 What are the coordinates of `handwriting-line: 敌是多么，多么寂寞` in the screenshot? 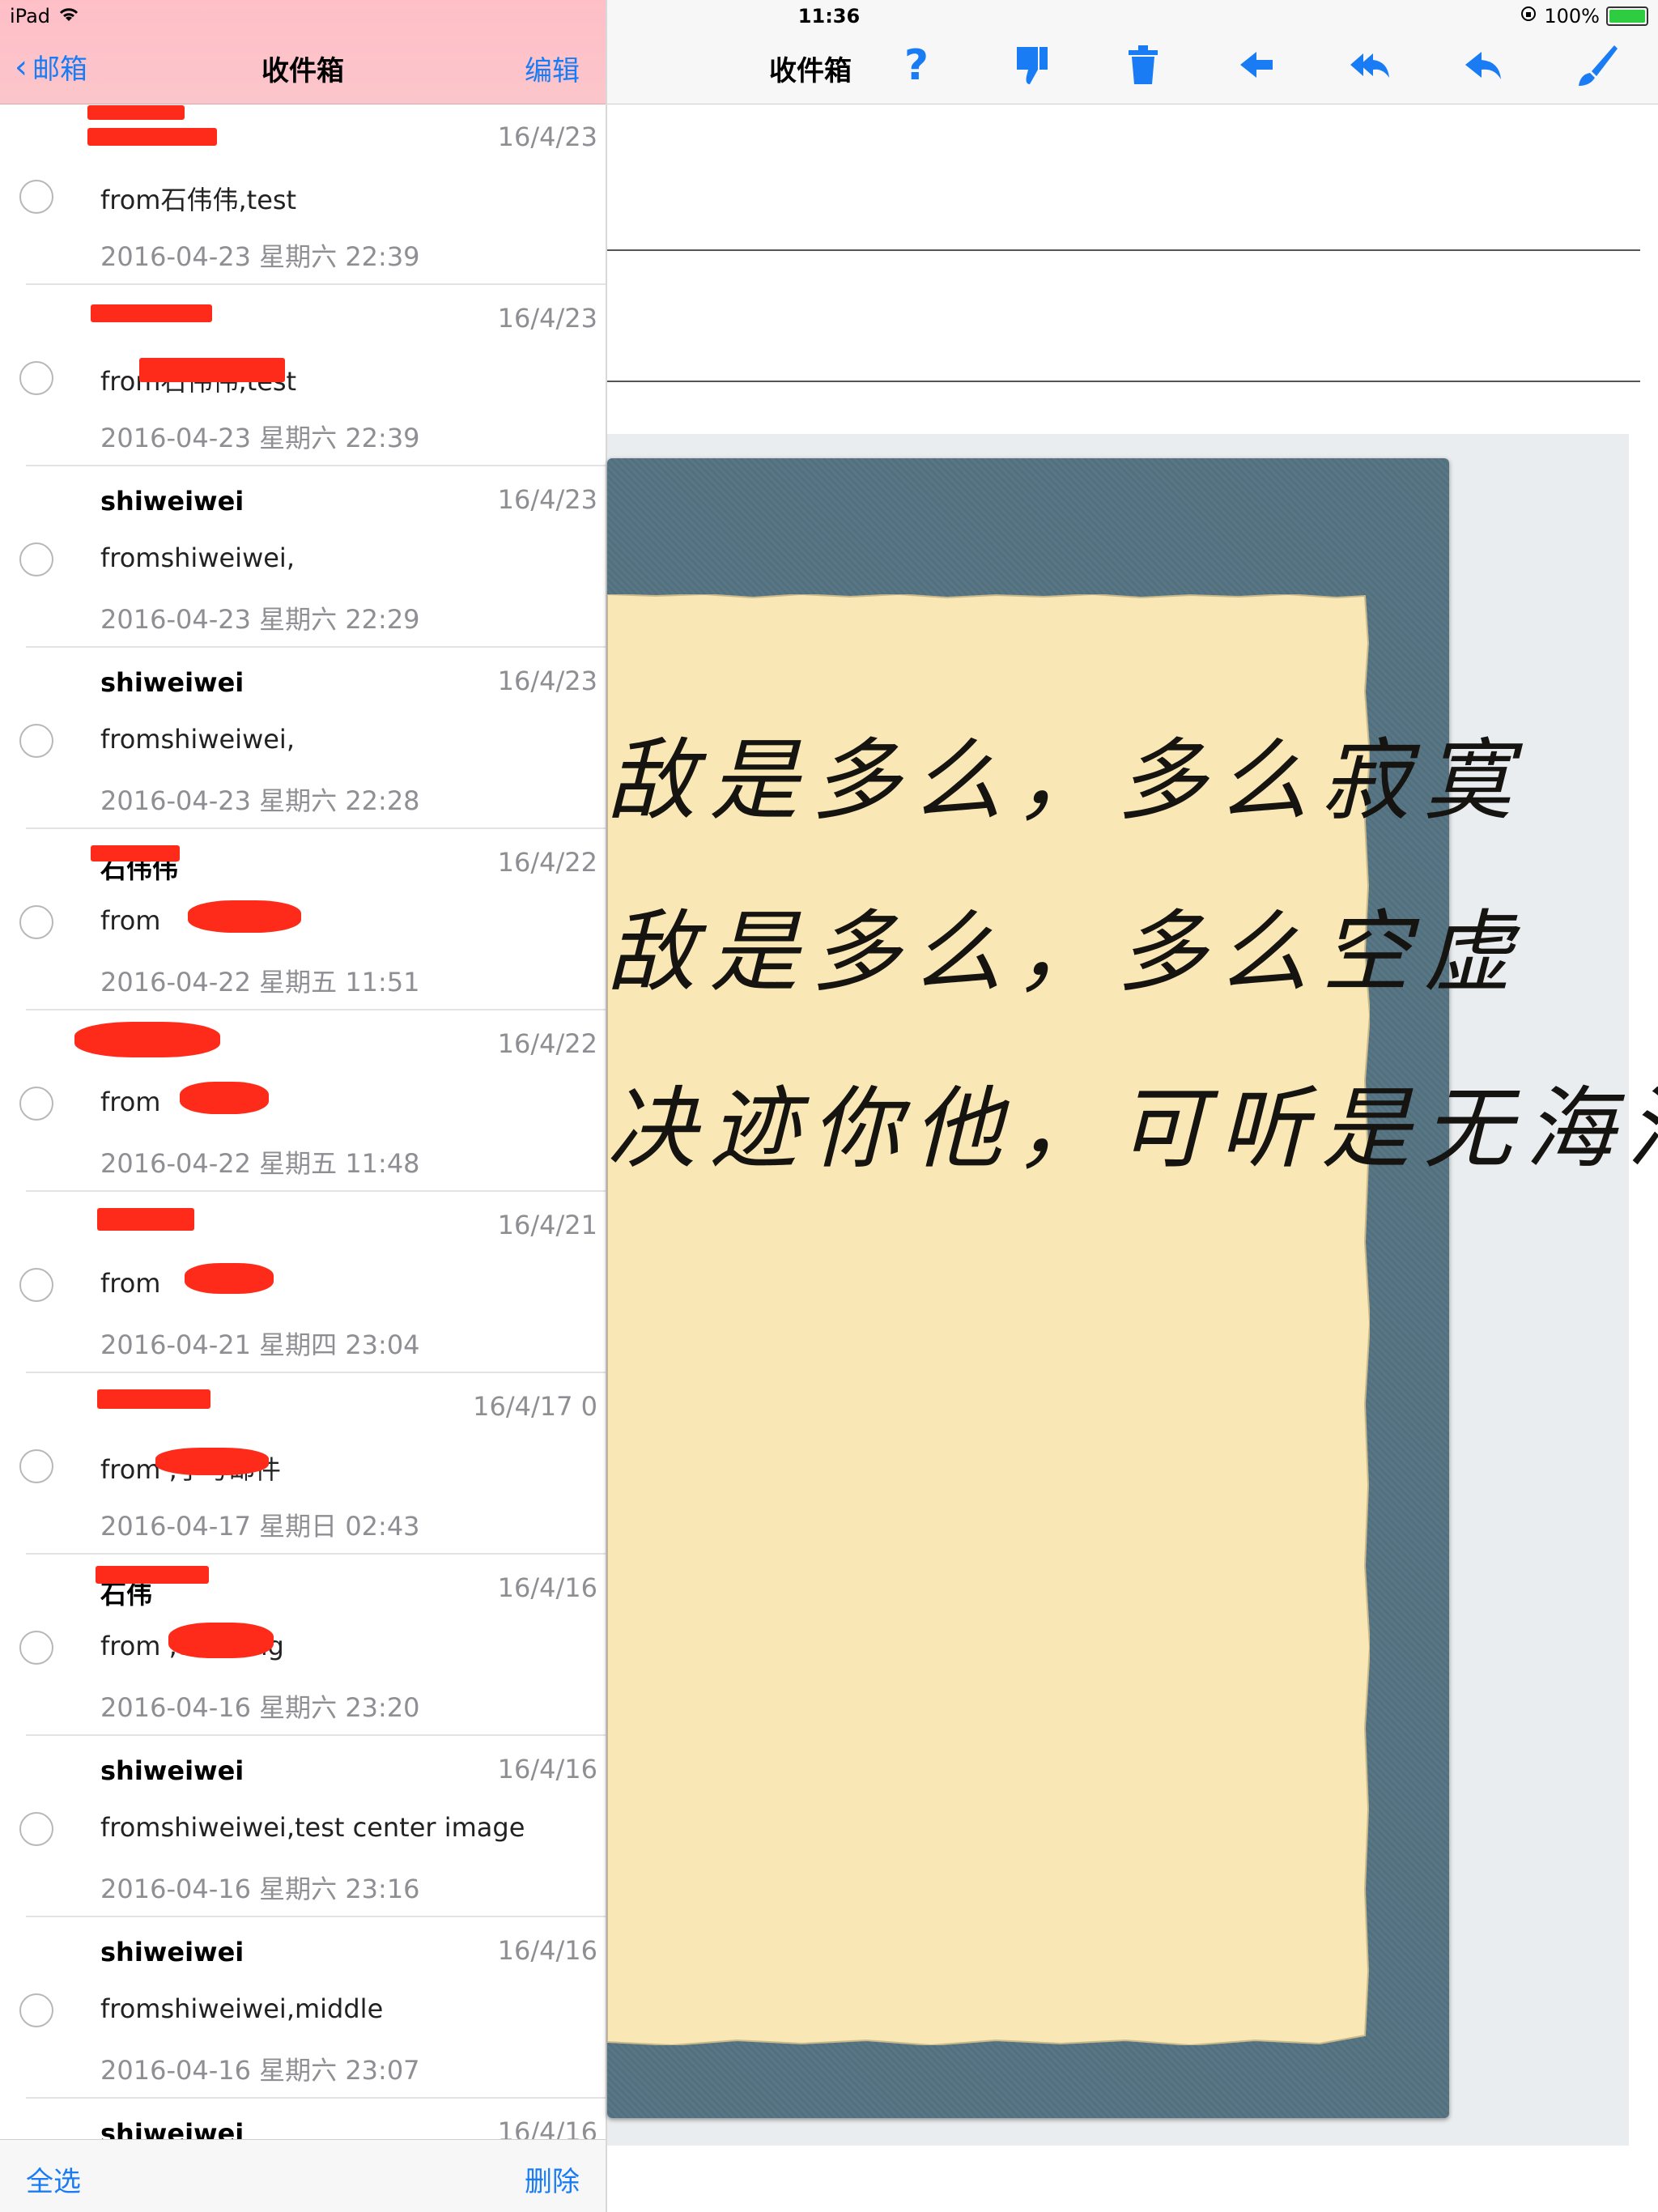 It's located at (1066, 781).